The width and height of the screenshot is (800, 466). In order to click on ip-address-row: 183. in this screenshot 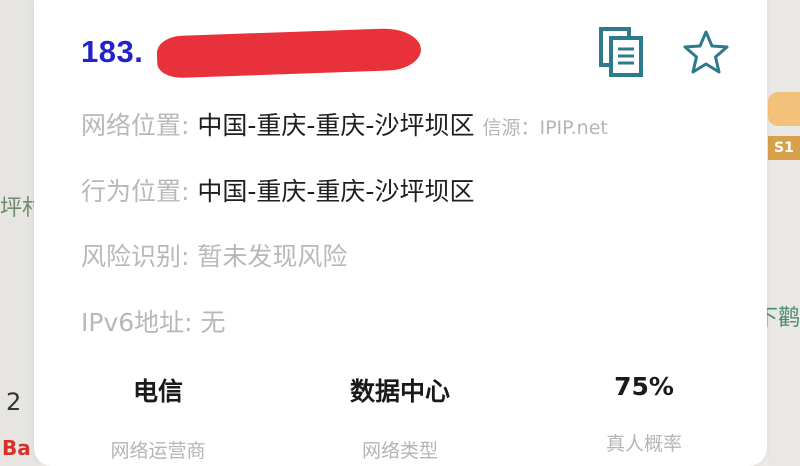, I will do `click(291, 53)`.